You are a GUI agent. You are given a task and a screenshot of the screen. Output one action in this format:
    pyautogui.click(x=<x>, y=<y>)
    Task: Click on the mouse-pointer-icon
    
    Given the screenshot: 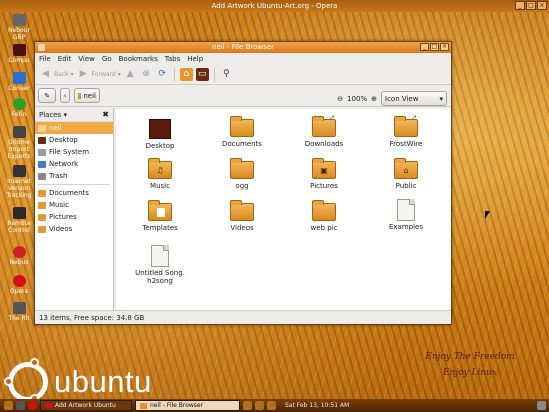 What is the action you would take?
    pyautogui.click(x=487, y=215)
    